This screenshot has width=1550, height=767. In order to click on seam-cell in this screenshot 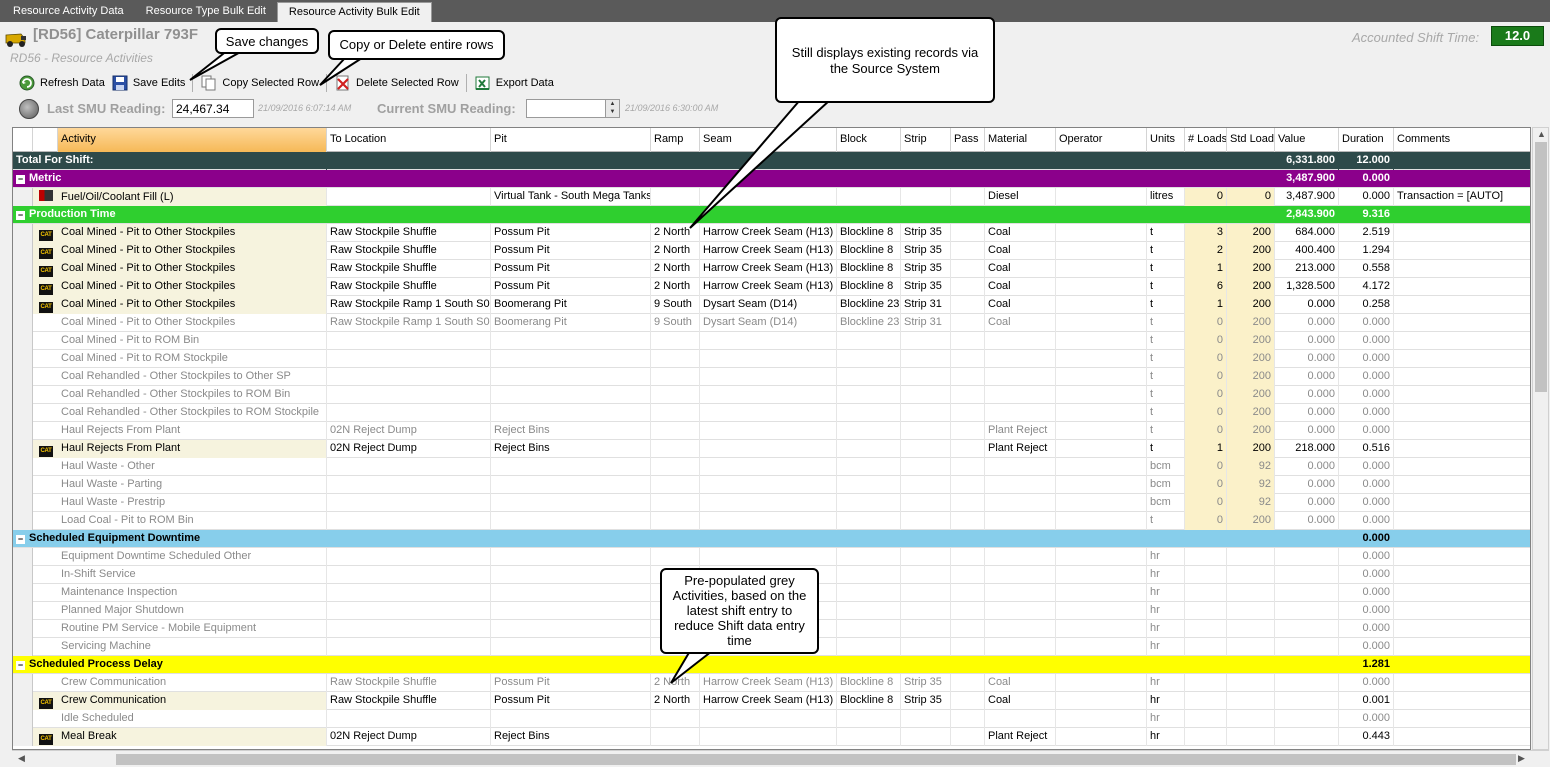, I will do `click(768, 719)`.